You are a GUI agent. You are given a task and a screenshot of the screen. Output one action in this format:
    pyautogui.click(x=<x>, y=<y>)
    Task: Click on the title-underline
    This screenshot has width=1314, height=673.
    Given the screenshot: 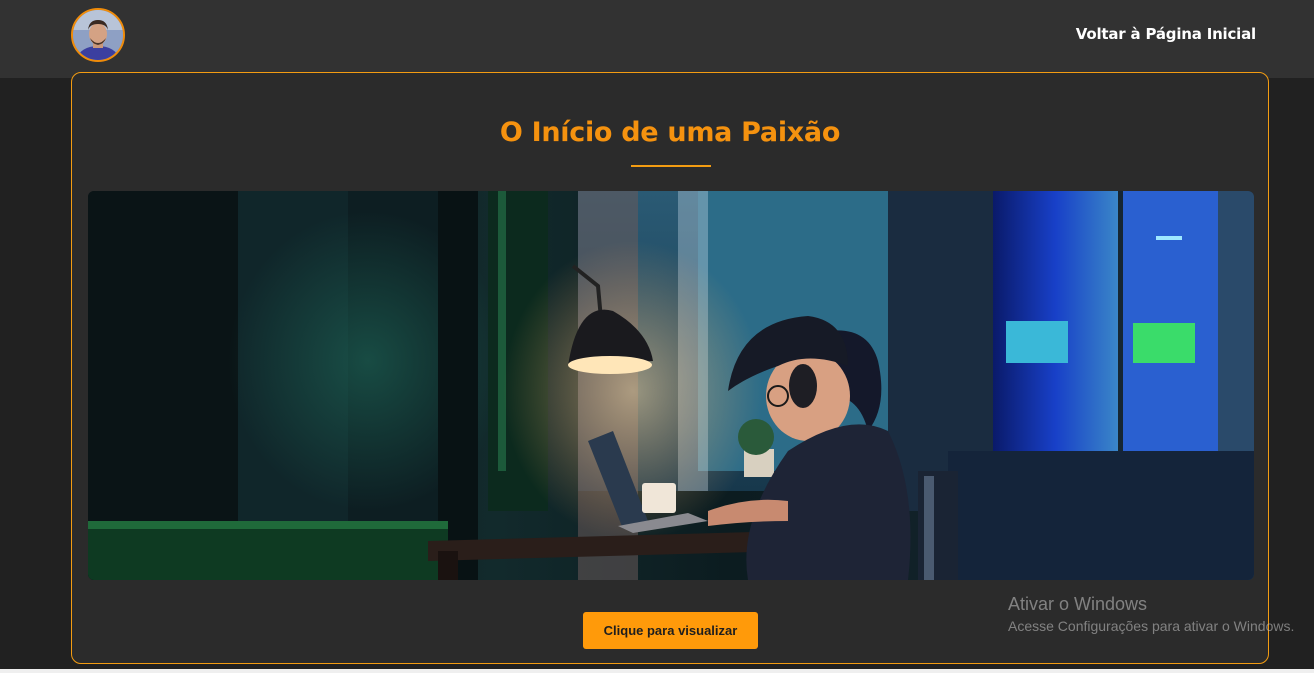 What is the action you would take?
    pyautogui.click(x=671, y=166)
    